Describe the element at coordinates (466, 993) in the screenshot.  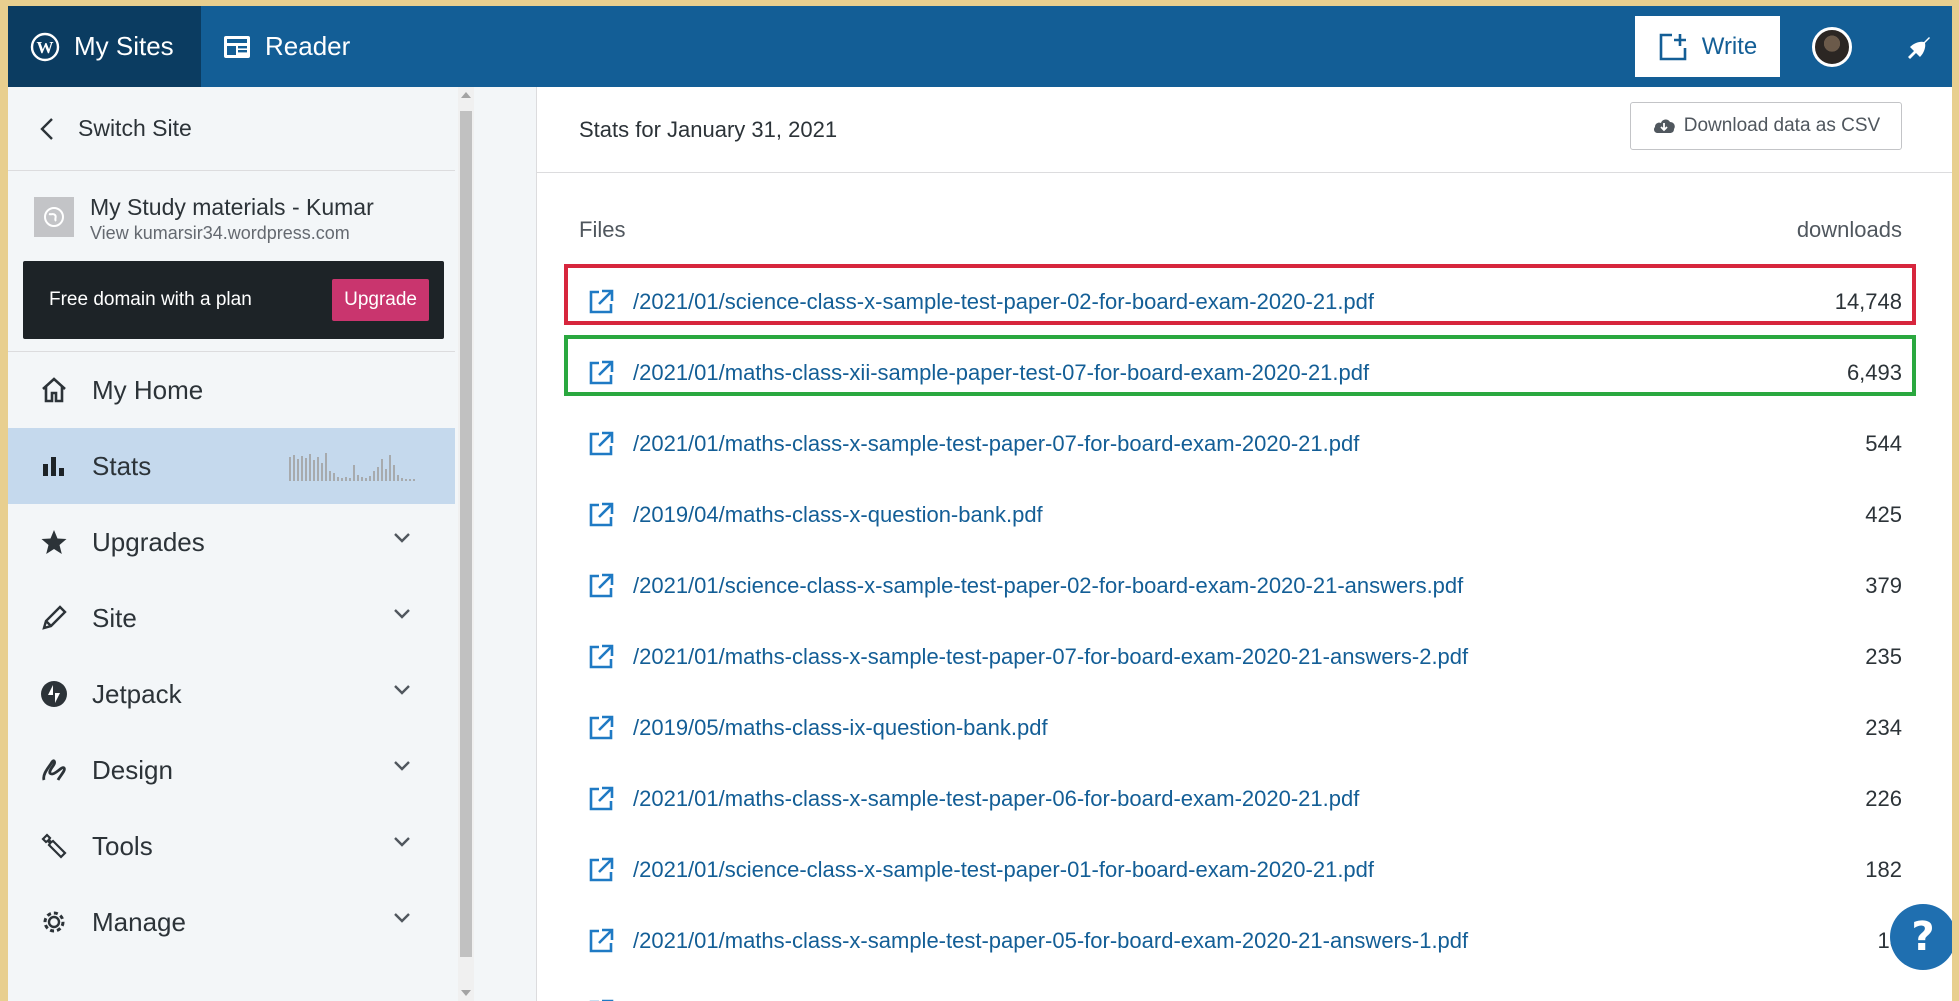
I see `scroll-down-arrow-icon` at that location.